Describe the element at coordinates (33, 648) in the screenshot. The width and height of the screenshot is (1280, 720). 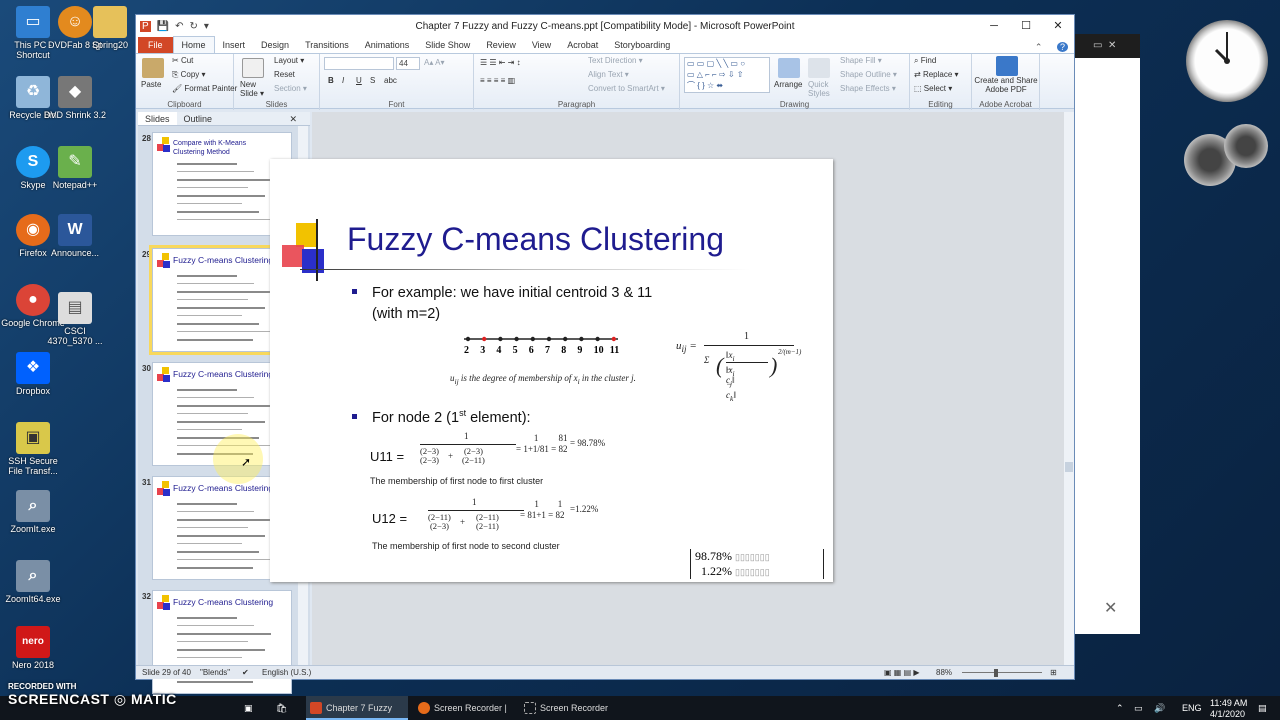
I see `nero-icon: nero Nero 2018` at that location.